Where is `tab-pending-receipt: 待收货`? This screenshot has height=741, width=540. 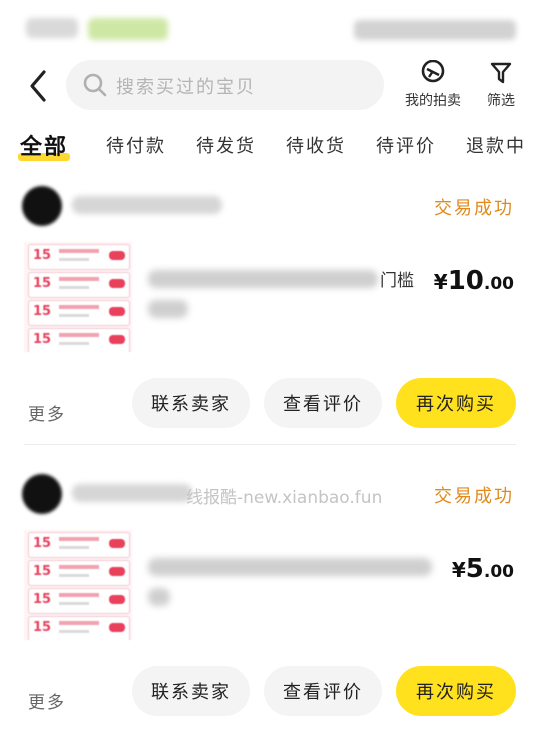
tab-pending-receipt: 待收货 is located at coordinates (316, 145).